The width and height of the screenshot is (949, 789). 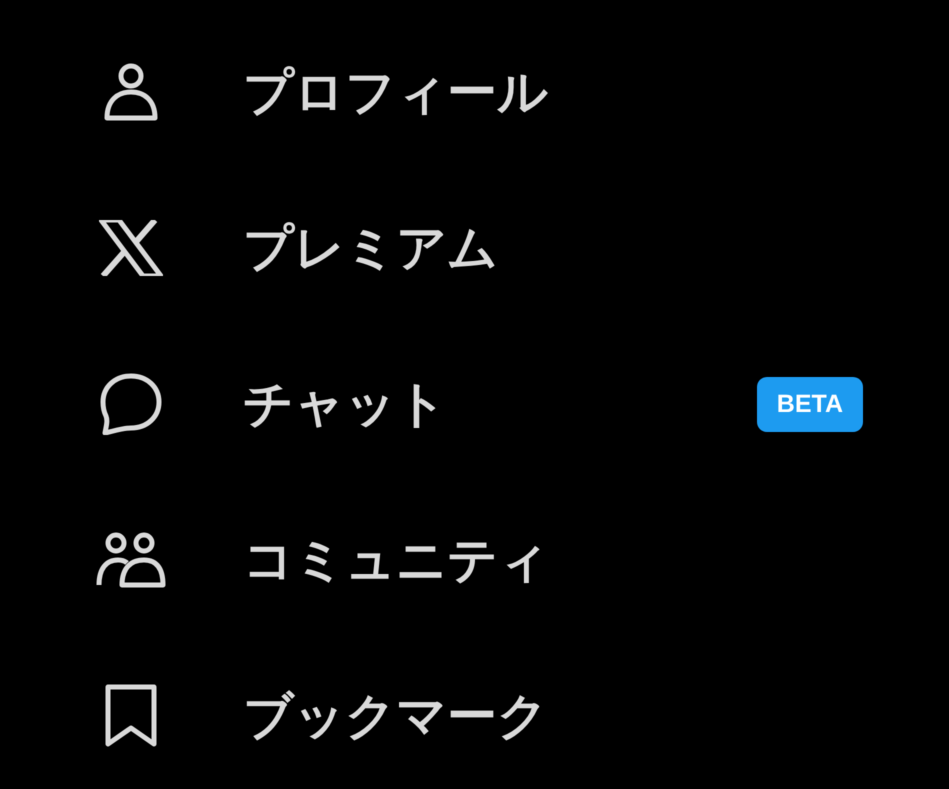 What do you see at coordinates (131, 560) in the screenshot?
I see `people-icon` at bounding box center [131, 560].